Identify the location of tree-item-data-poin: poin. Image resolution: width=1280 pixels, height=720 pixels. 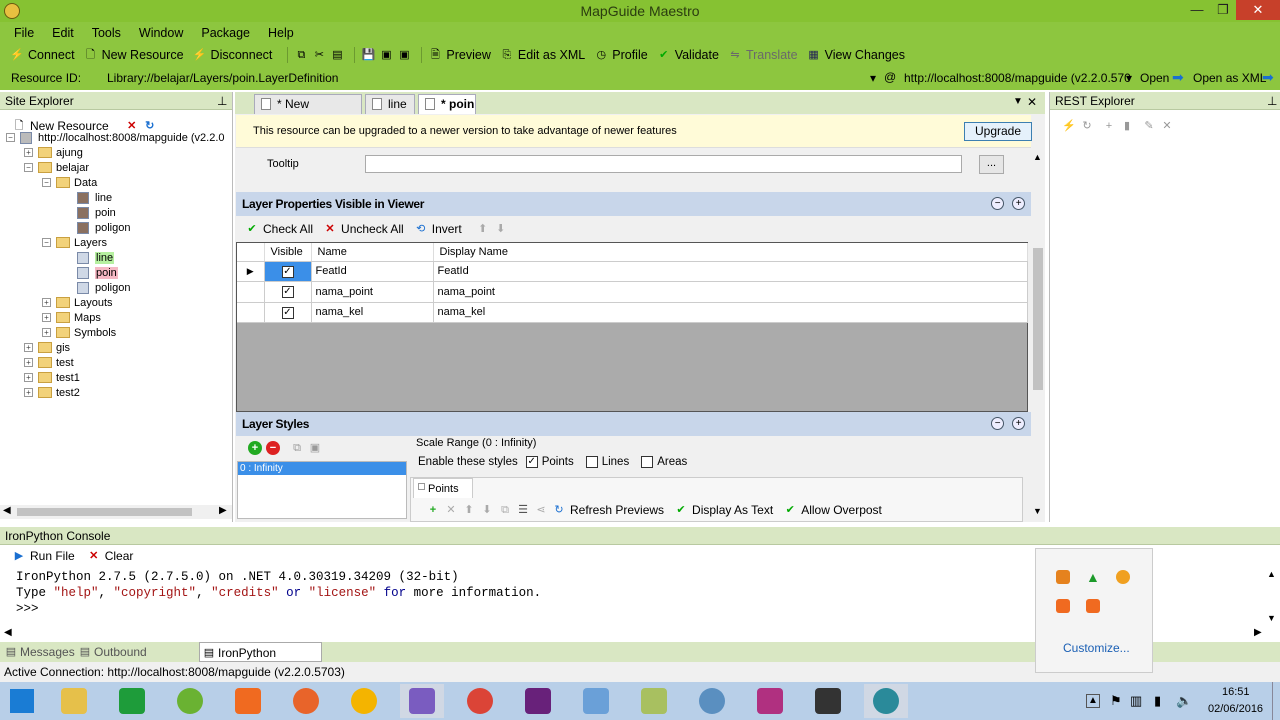
(96, 212).